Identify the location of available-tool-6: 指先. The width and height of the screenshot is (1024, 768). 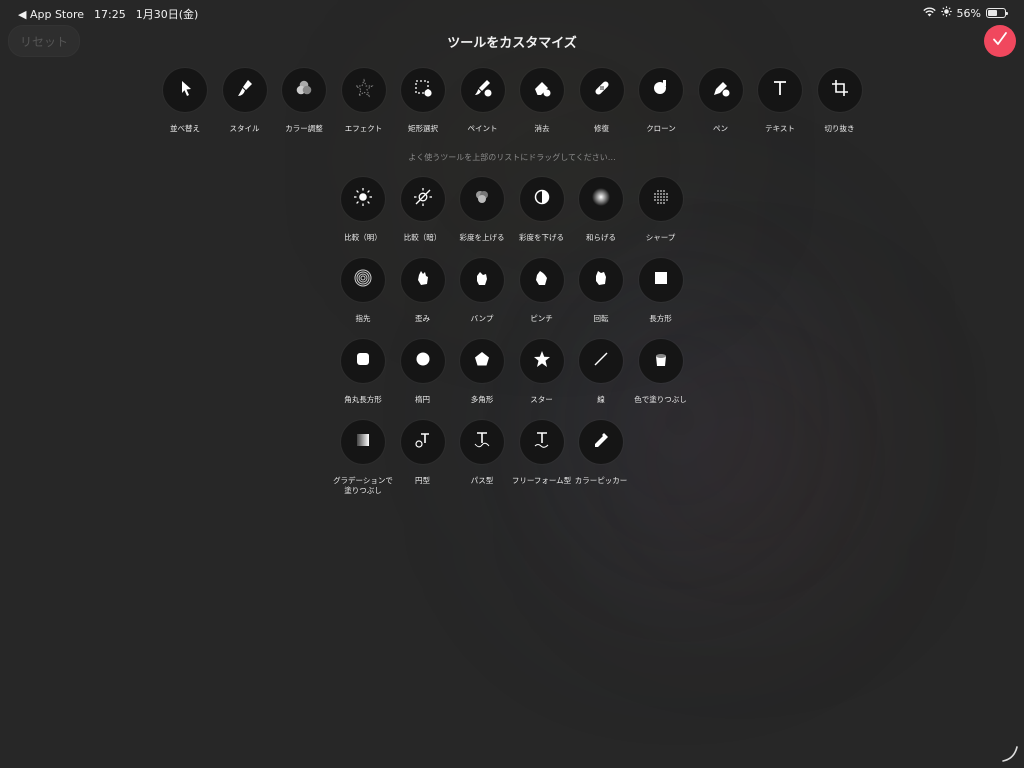
(363, 291).